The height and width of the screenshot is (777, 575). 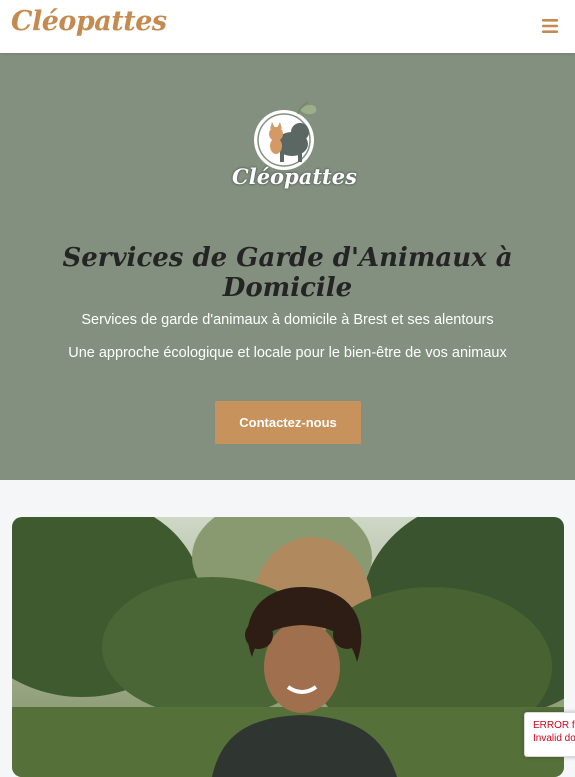 I want to click on hamburger-menu-icon, so click(x=550, y=26).